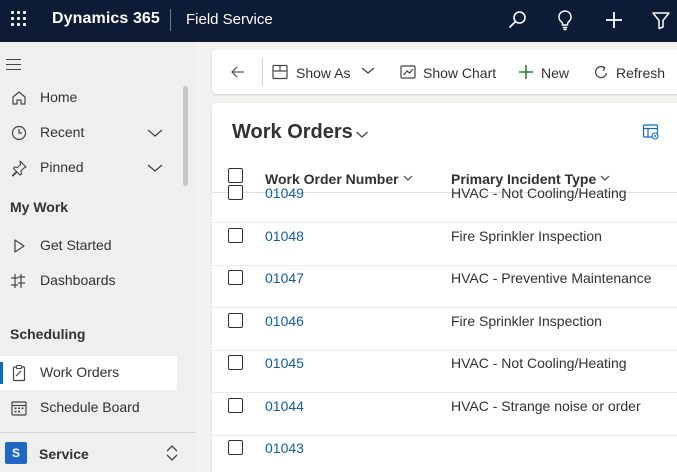 Image resolution: width=677 pixels, height=472 pixels. I want to click on incident-type-cell: HVAC - Strange noise or order, so click(546, 406).